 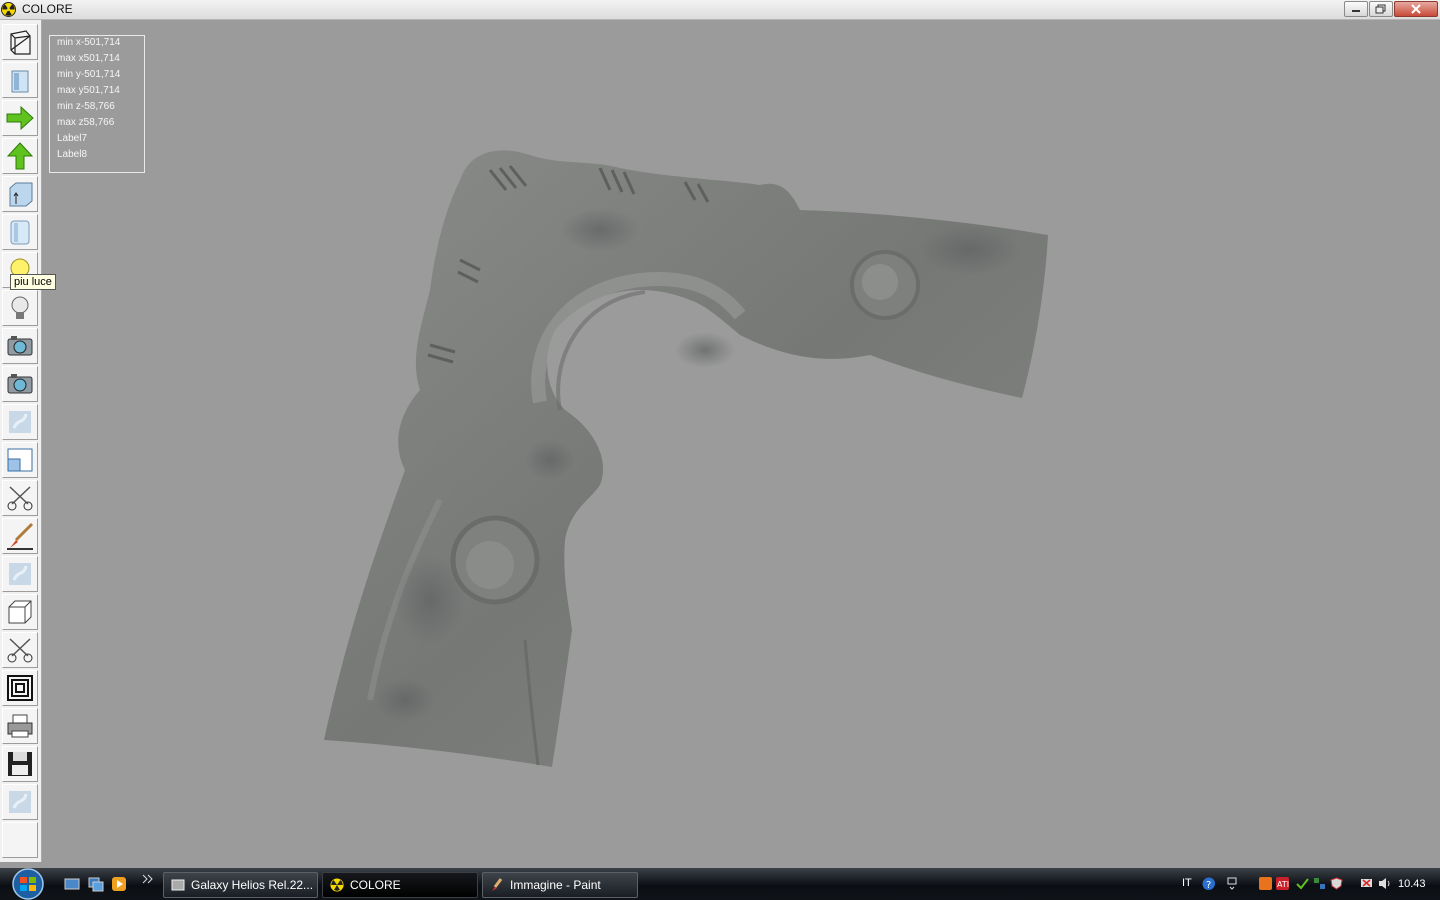 What do you see at coordinates (72, 884) in the screenshot?
I see `show-desktop-icon` at bounding box center [72, 884].